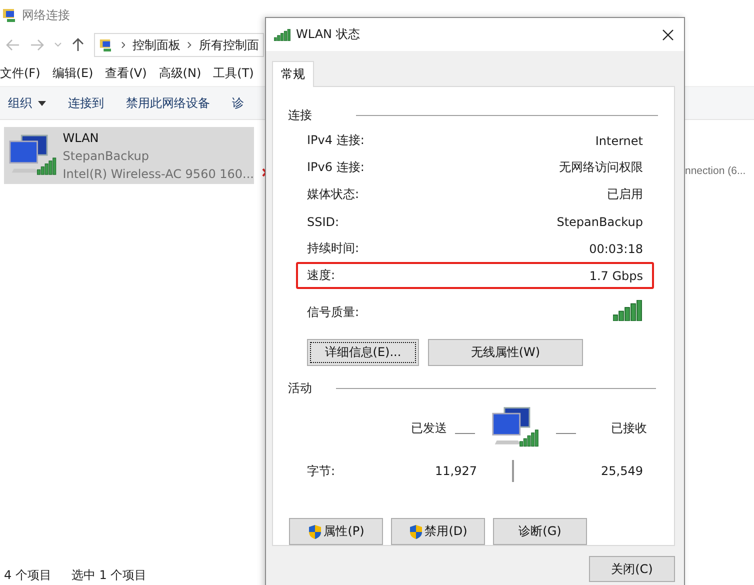  What do you see at coordinates (300, 115) in the screenshot?
I see `section-heading: 连接` at bounding box center [300, 115].